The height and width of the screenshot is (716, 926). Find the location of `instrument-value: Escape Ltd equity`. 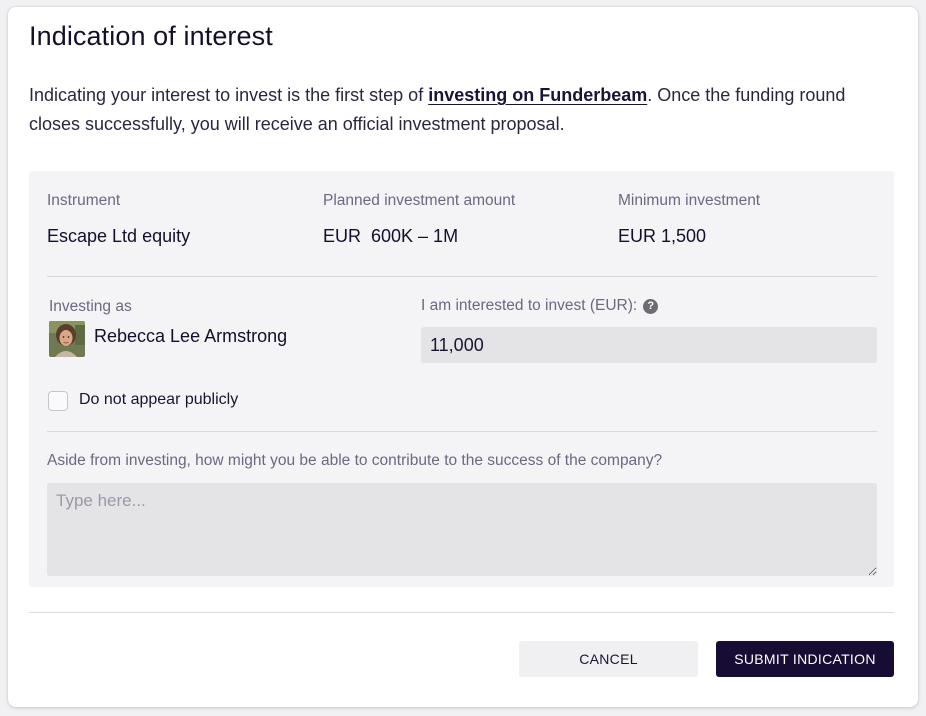

instrument-value: Escape Ltd equity is located at coordinates (119, 236).